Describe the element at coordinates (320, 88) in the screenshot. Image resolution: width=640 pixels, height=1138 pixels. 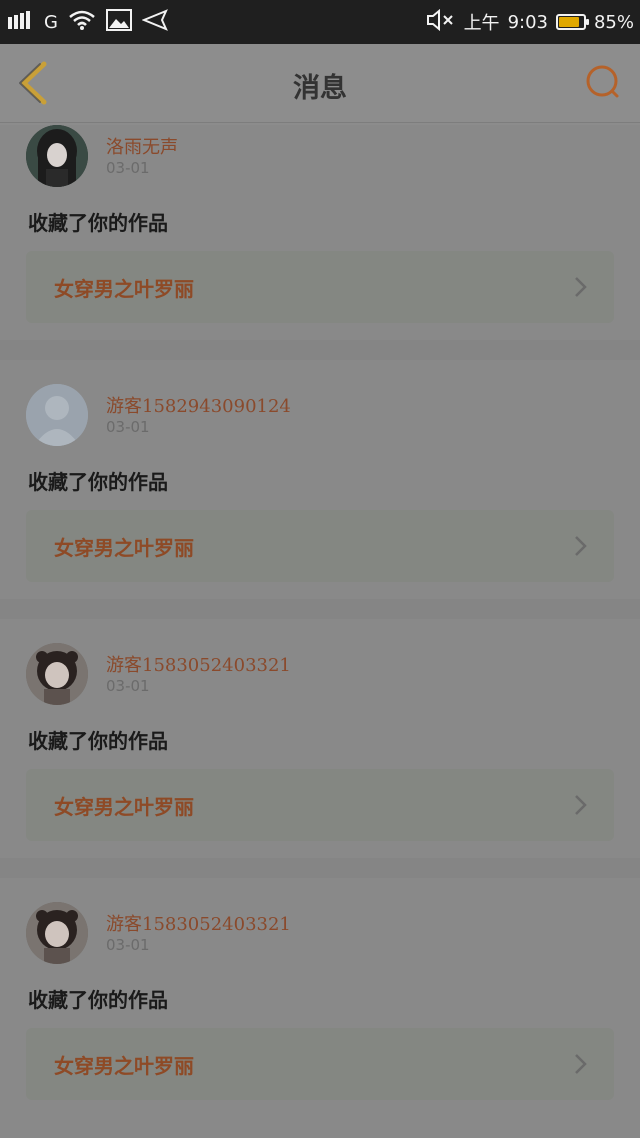
I see `page-title: 消息` at that location.